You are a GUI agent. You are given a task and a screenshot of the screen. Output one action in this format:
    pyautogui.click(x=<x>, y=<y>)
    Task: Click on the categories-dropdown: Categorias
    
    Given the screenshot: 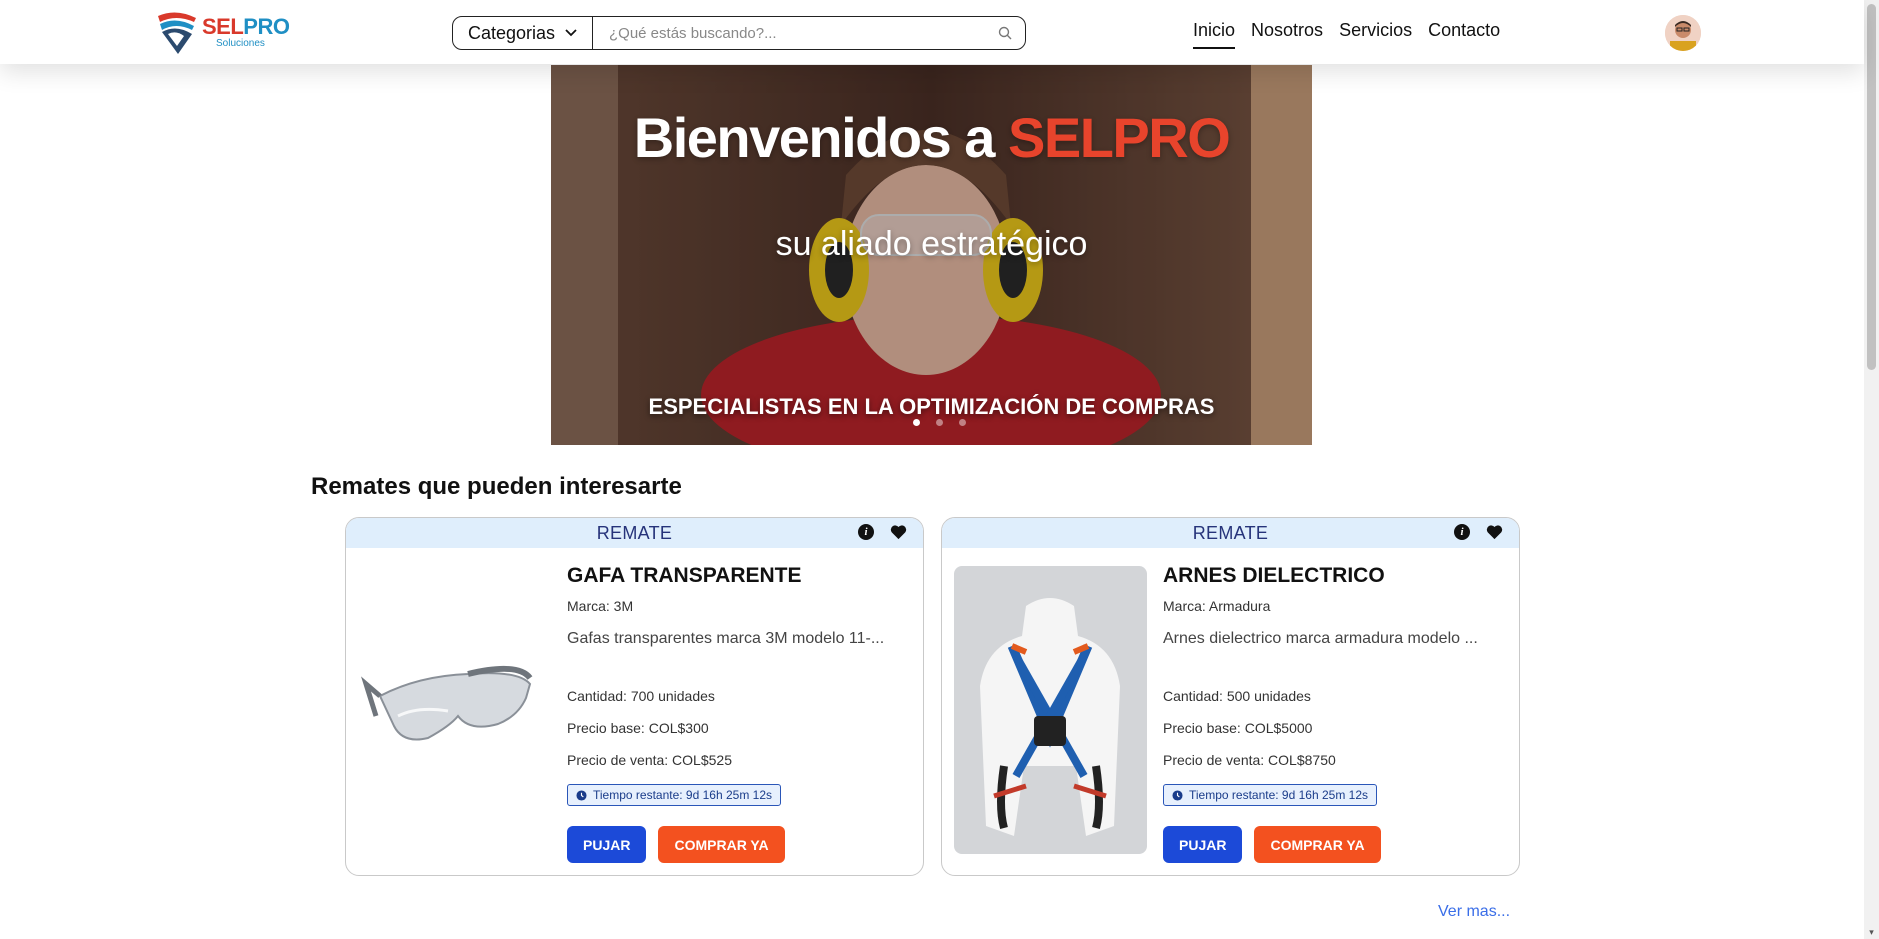 What is the action you would take?
    pyautogui.click(x=523, y=33)
    